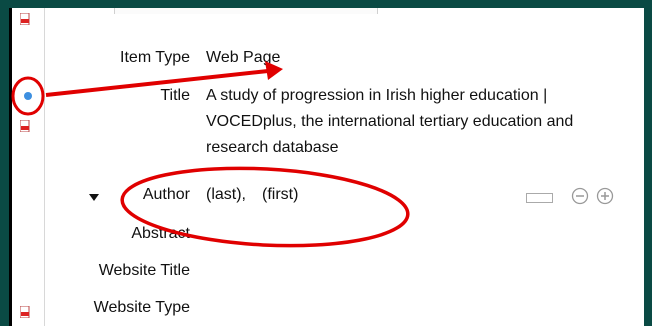 Image resolution: width=652 pixels, height=326 pixels. What do you see at coordinates (155, 57) in the screenshot?
I see `item-type-label: Item Type` at bounding box center [155, 57].